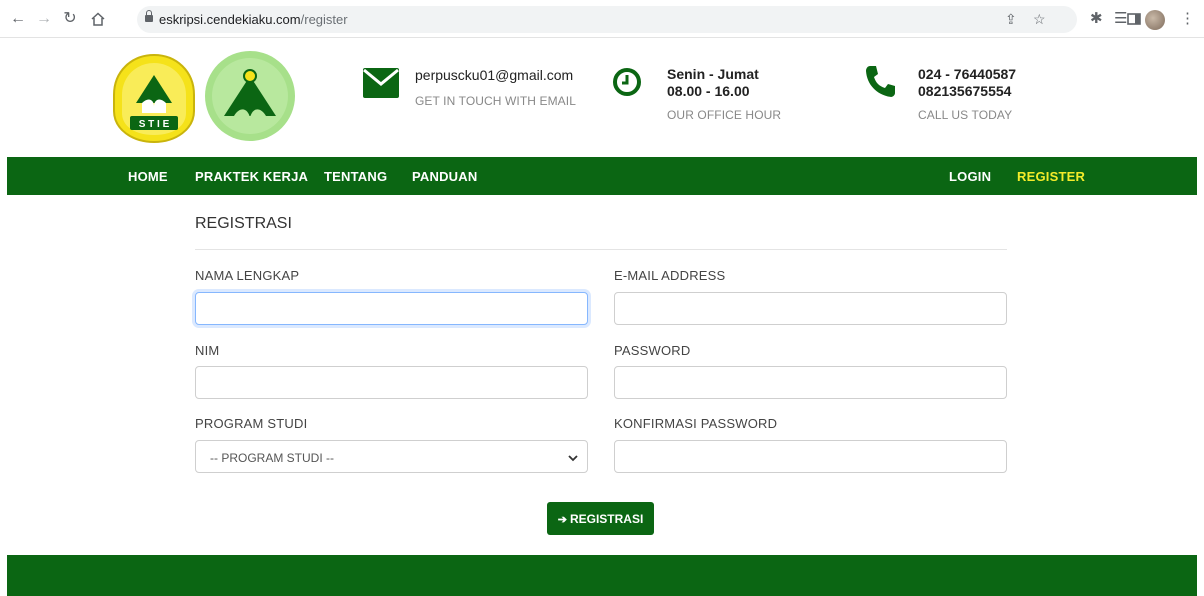  I want to click on profile-avatar, so click(1155, 20).